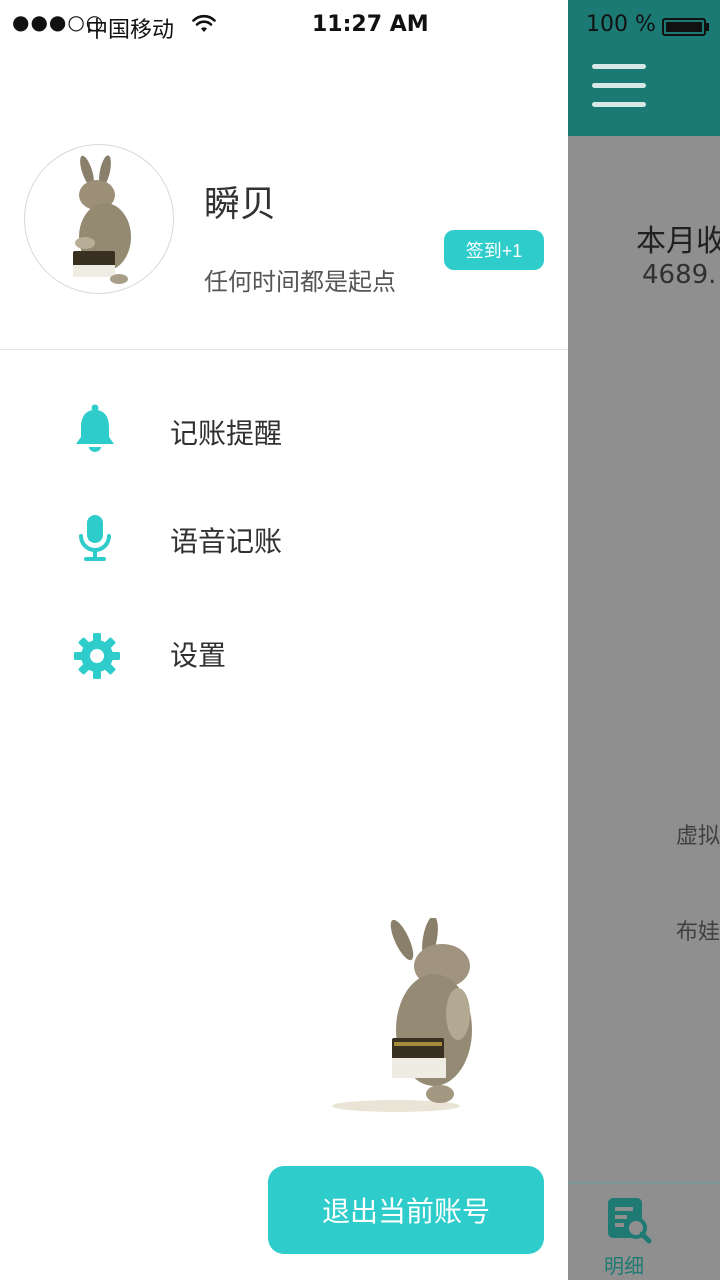 The image size is (720, 1280). I want to click on month-income-label: 本月收, so click(678, 241).